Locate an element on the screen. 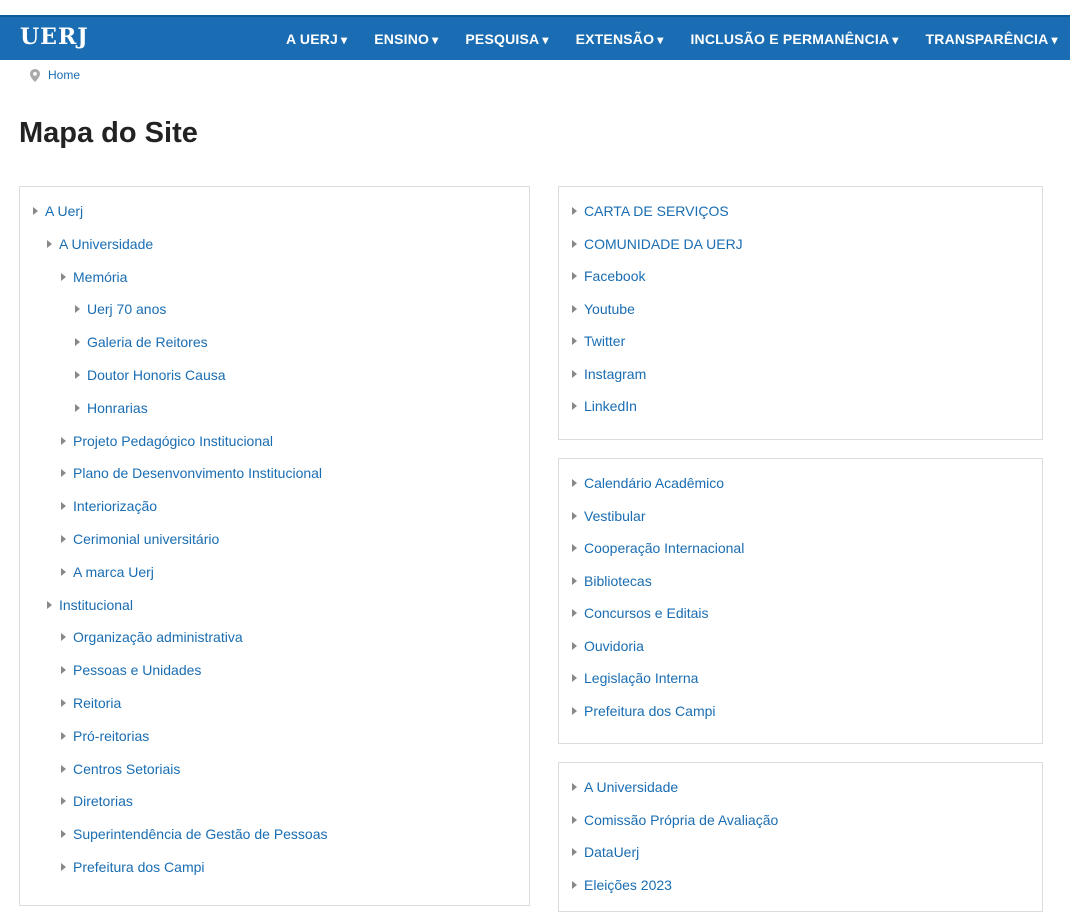 The width and height of the screenshot is (1070, 912). panel-link: Ouvidoria is located at coordinates (608, 646).